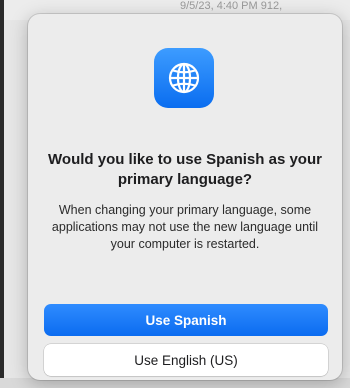 The image size is (350, 388). I want to click on use-spanish-label: Use Spanish, so click(186, 320).